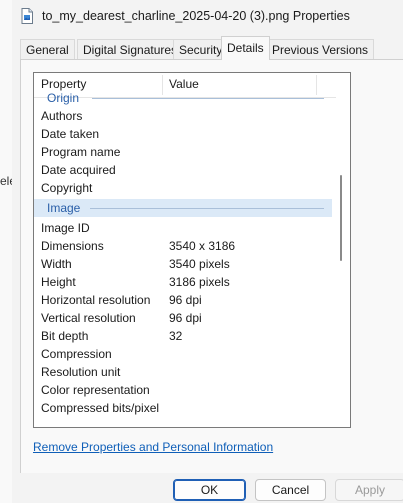  Describe the element at coordinates (185, 188) in the screenshot. I see `list-item: Copyright` at that location.